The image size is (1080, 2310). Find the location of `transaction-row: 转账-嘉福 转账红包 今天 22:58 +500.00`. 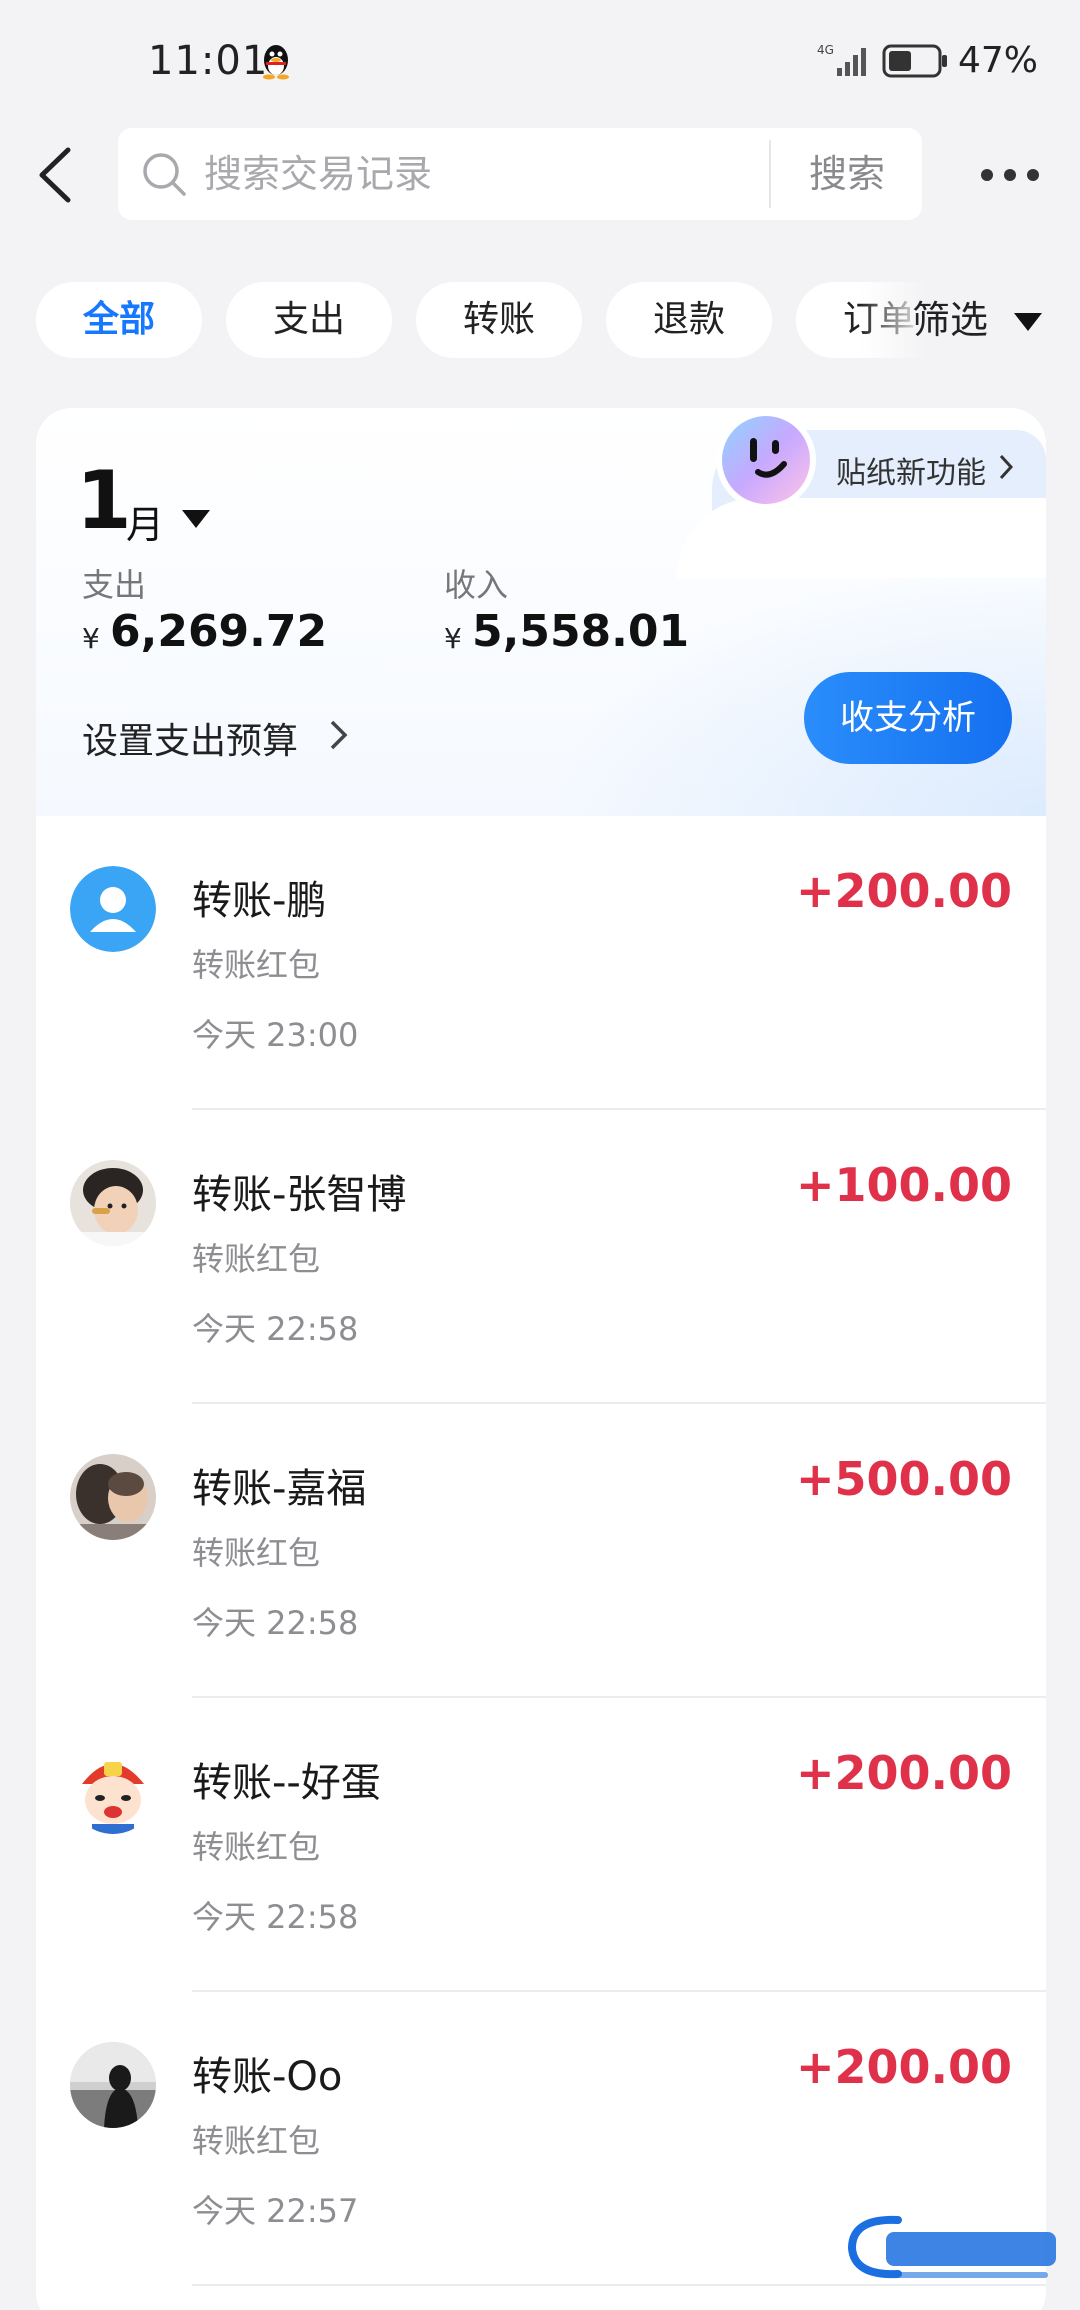

transaction-row: 转账-嘉福 转账红包 今天 22:58 +500.00 is located at coordinates (541, 1551).